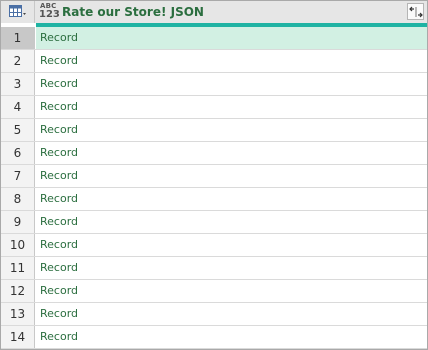  I want to click on row-number: 9, so click(18, 222).